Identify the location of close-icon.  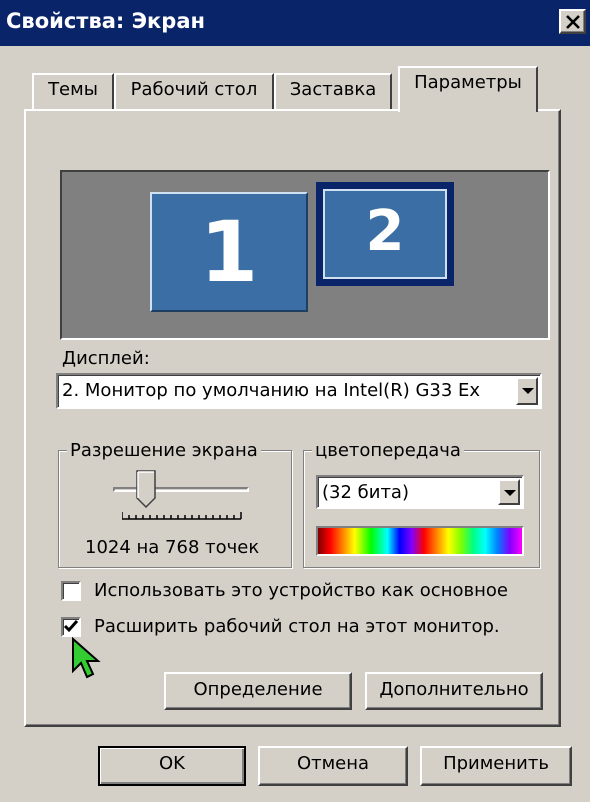
(573, 22).